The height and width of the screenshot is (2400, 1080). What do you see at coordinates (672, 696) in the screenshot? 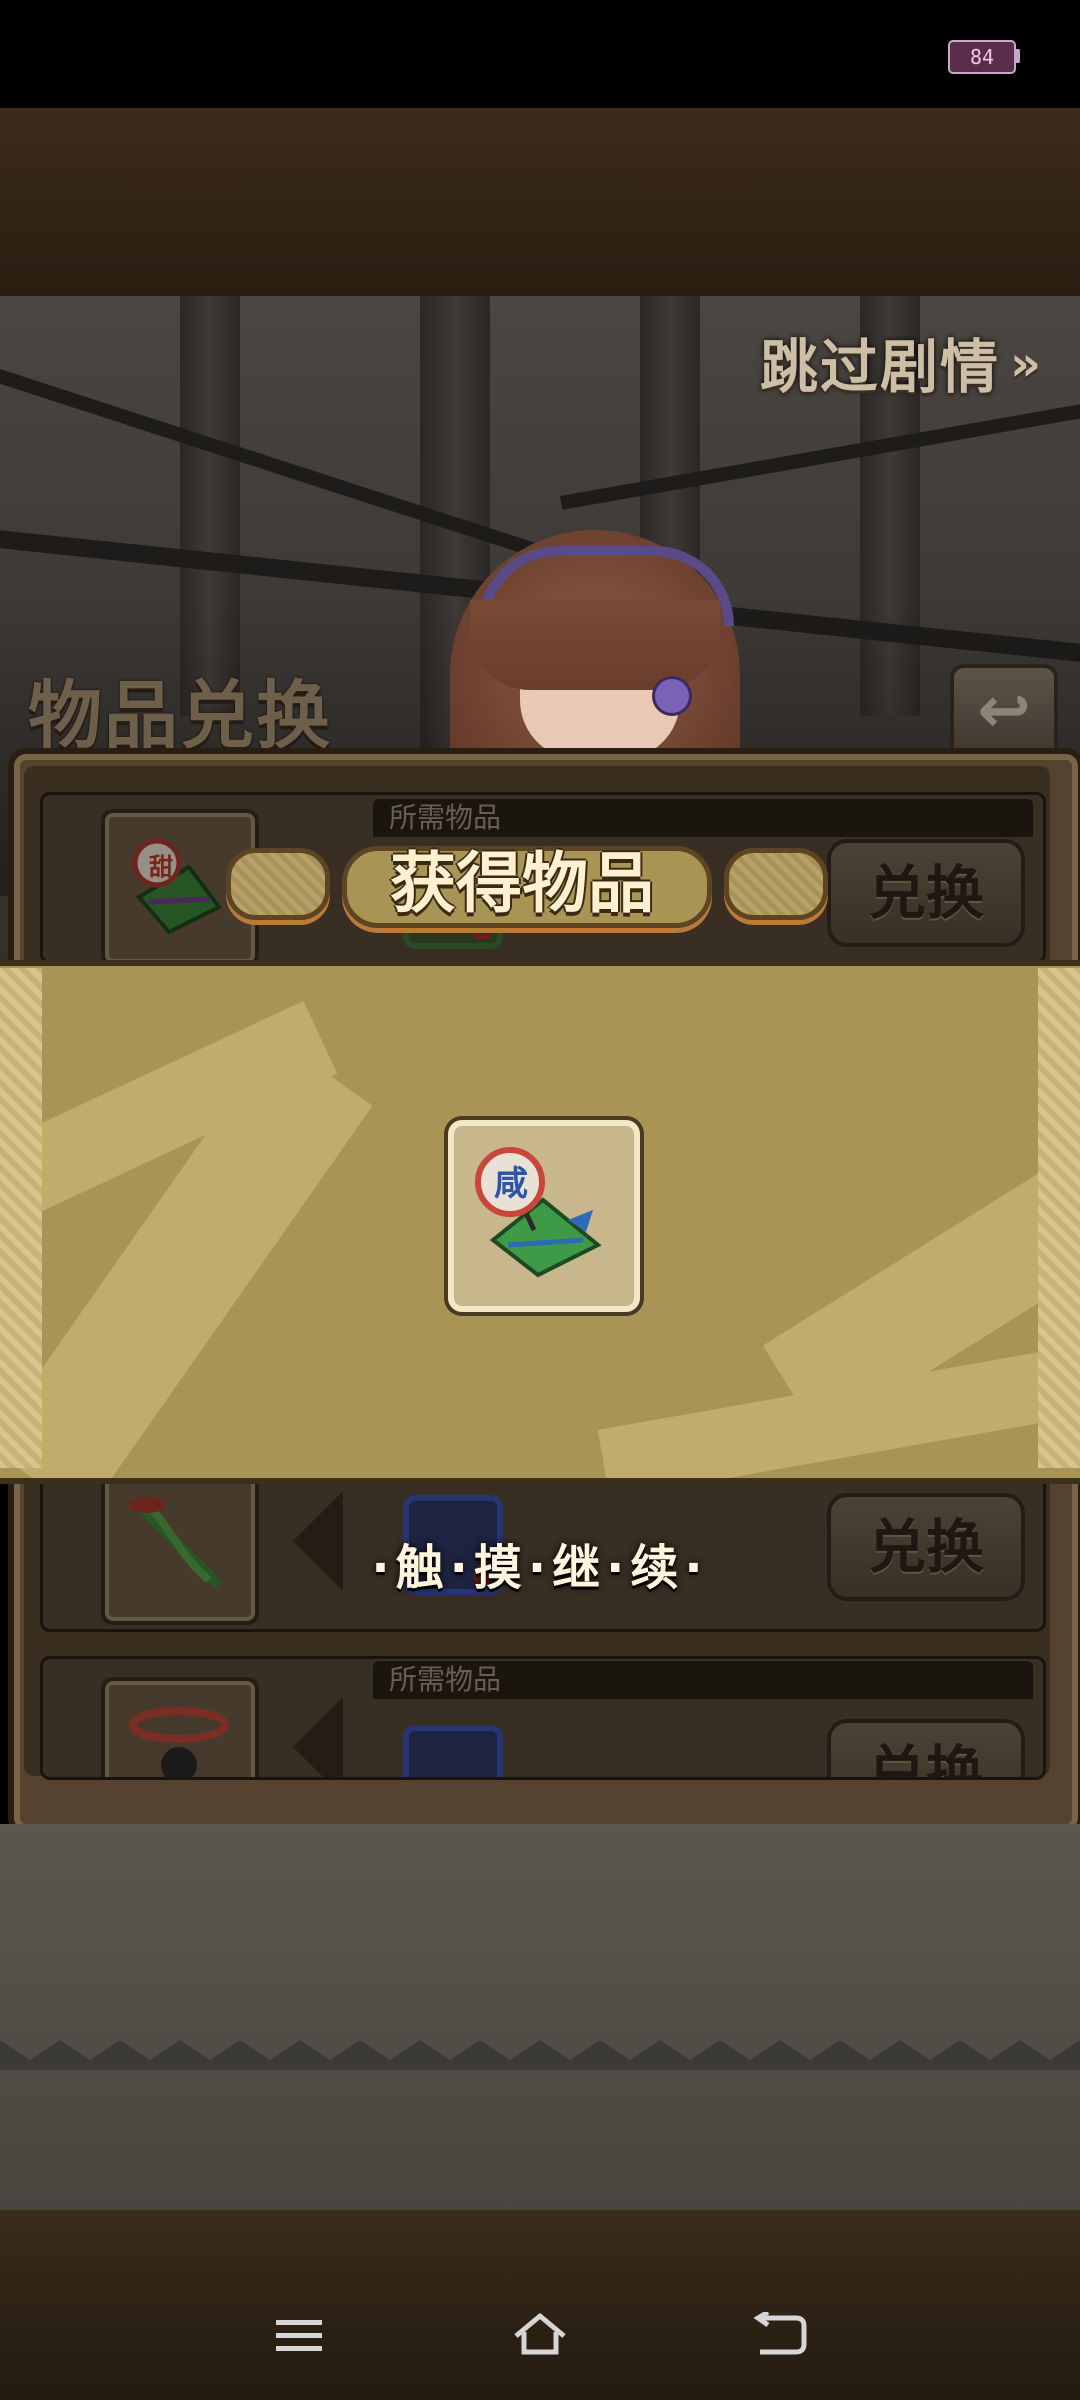
I see `character-eye` at bounding box center [672, 696].